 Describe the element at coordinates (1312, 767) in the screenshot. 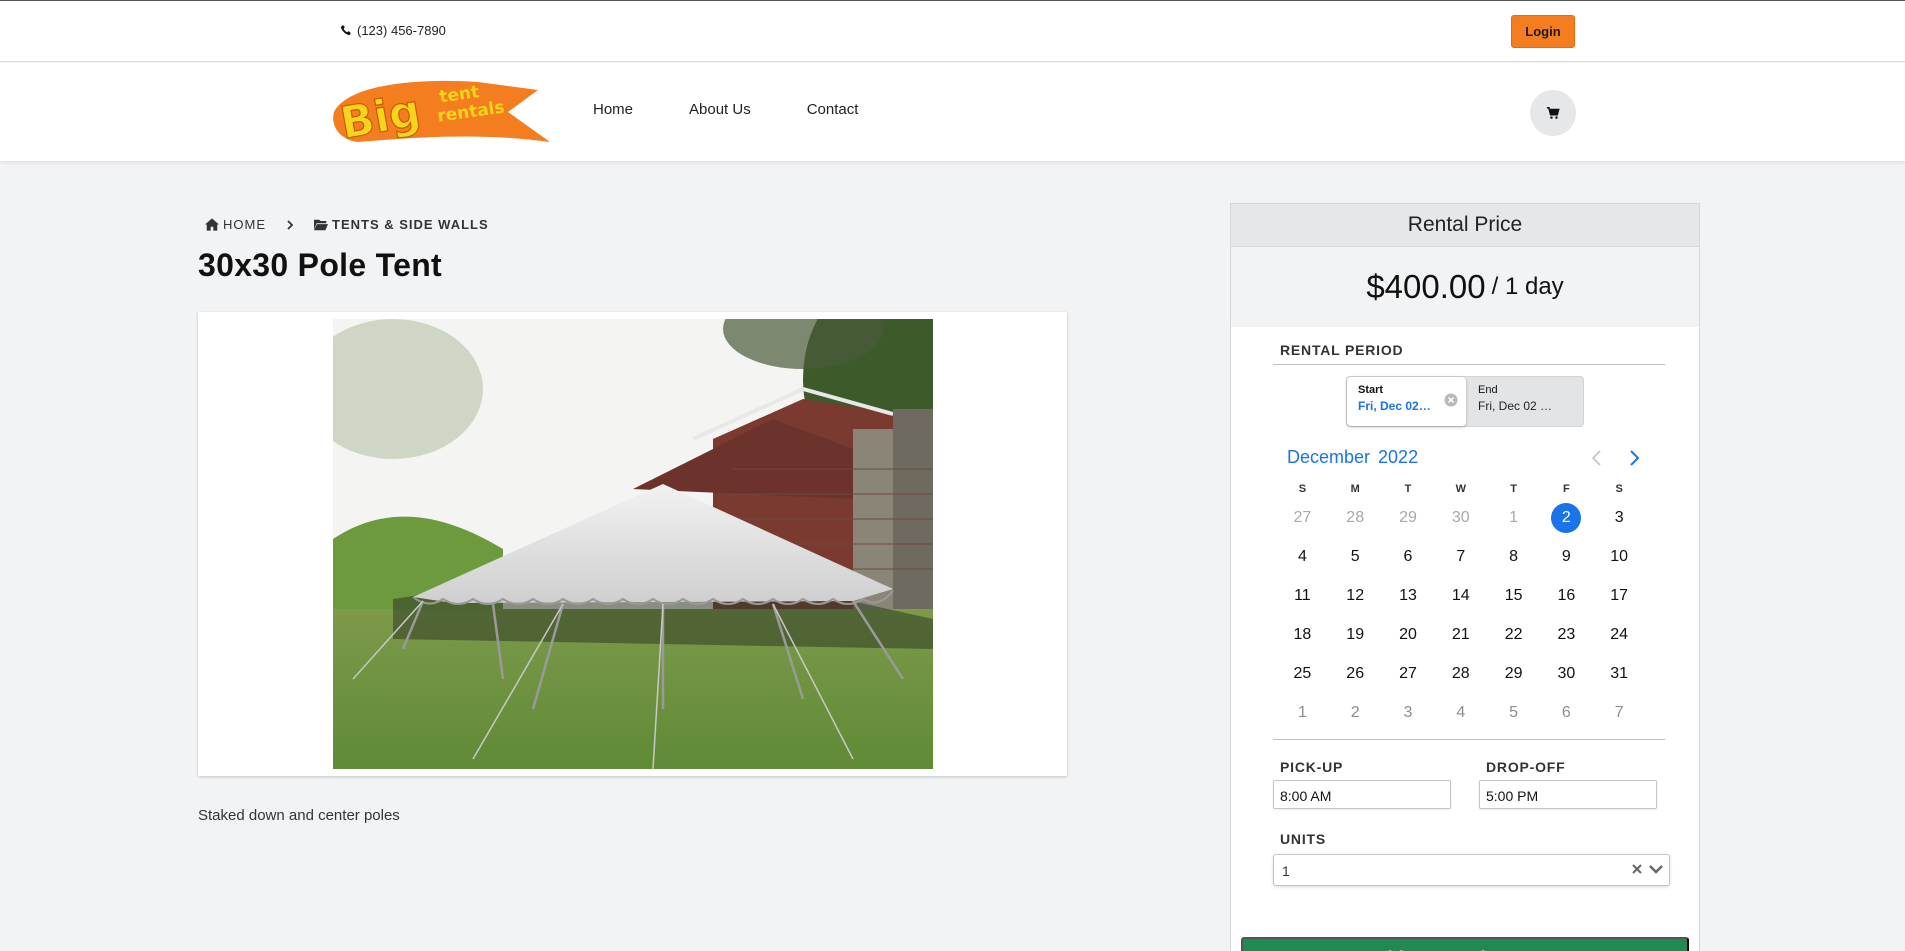

I see `pickup-label: PICK-UP` at that location.